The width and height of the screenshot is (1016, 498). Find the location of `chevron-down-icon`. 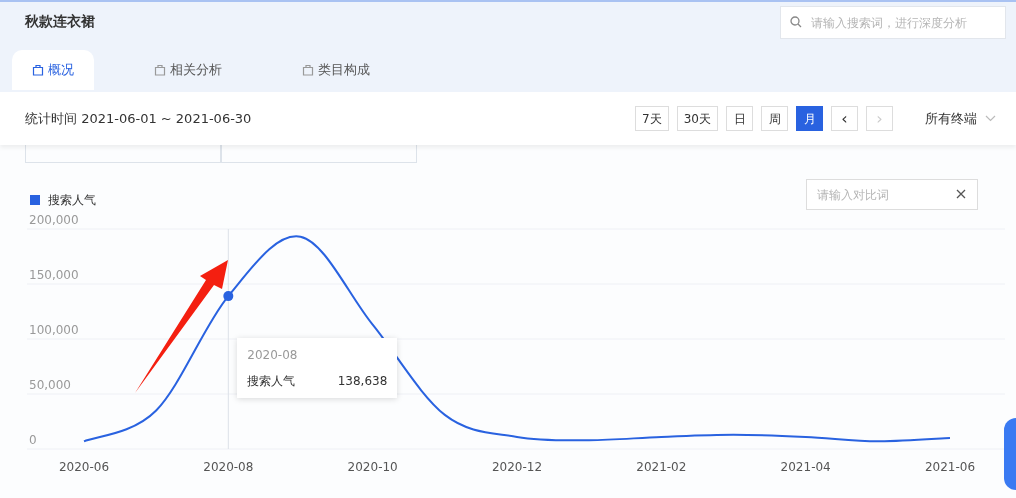

chevron-down-icon is located at coordinates (990, 118).